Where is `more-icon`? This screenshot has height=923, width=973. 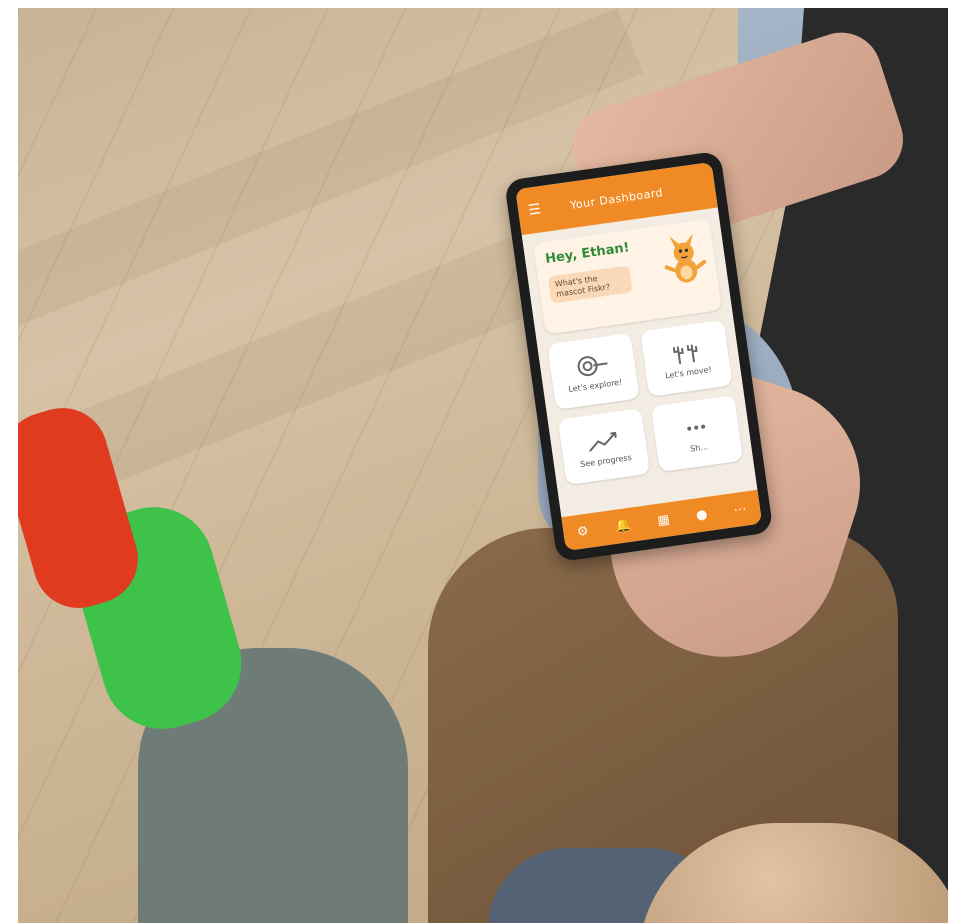
more-icon is located at coordinates (696, 427).